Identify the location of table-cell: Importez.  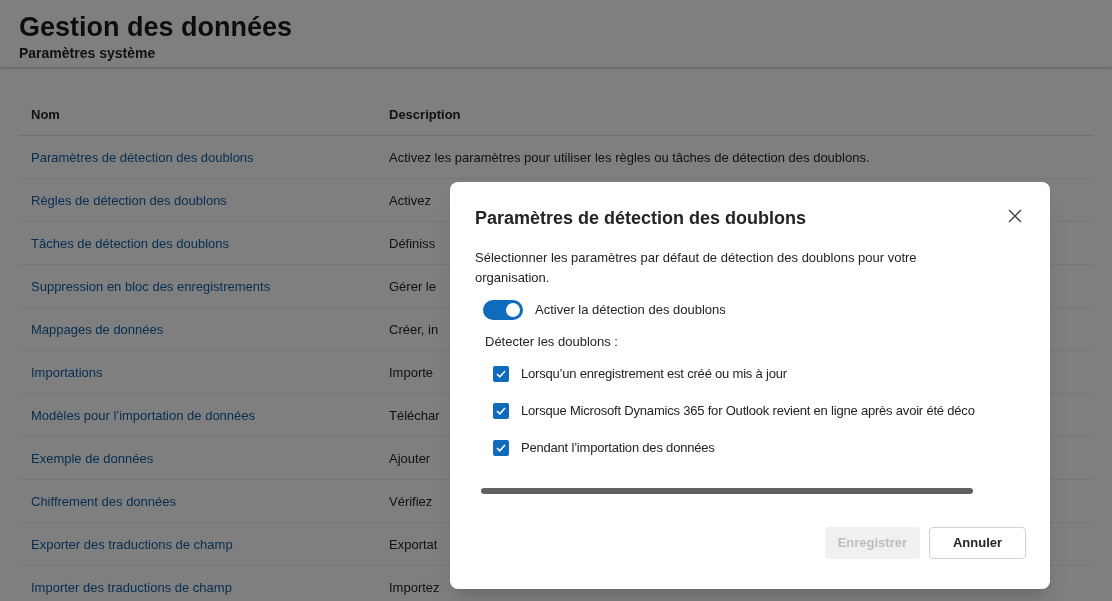
(414, 587).